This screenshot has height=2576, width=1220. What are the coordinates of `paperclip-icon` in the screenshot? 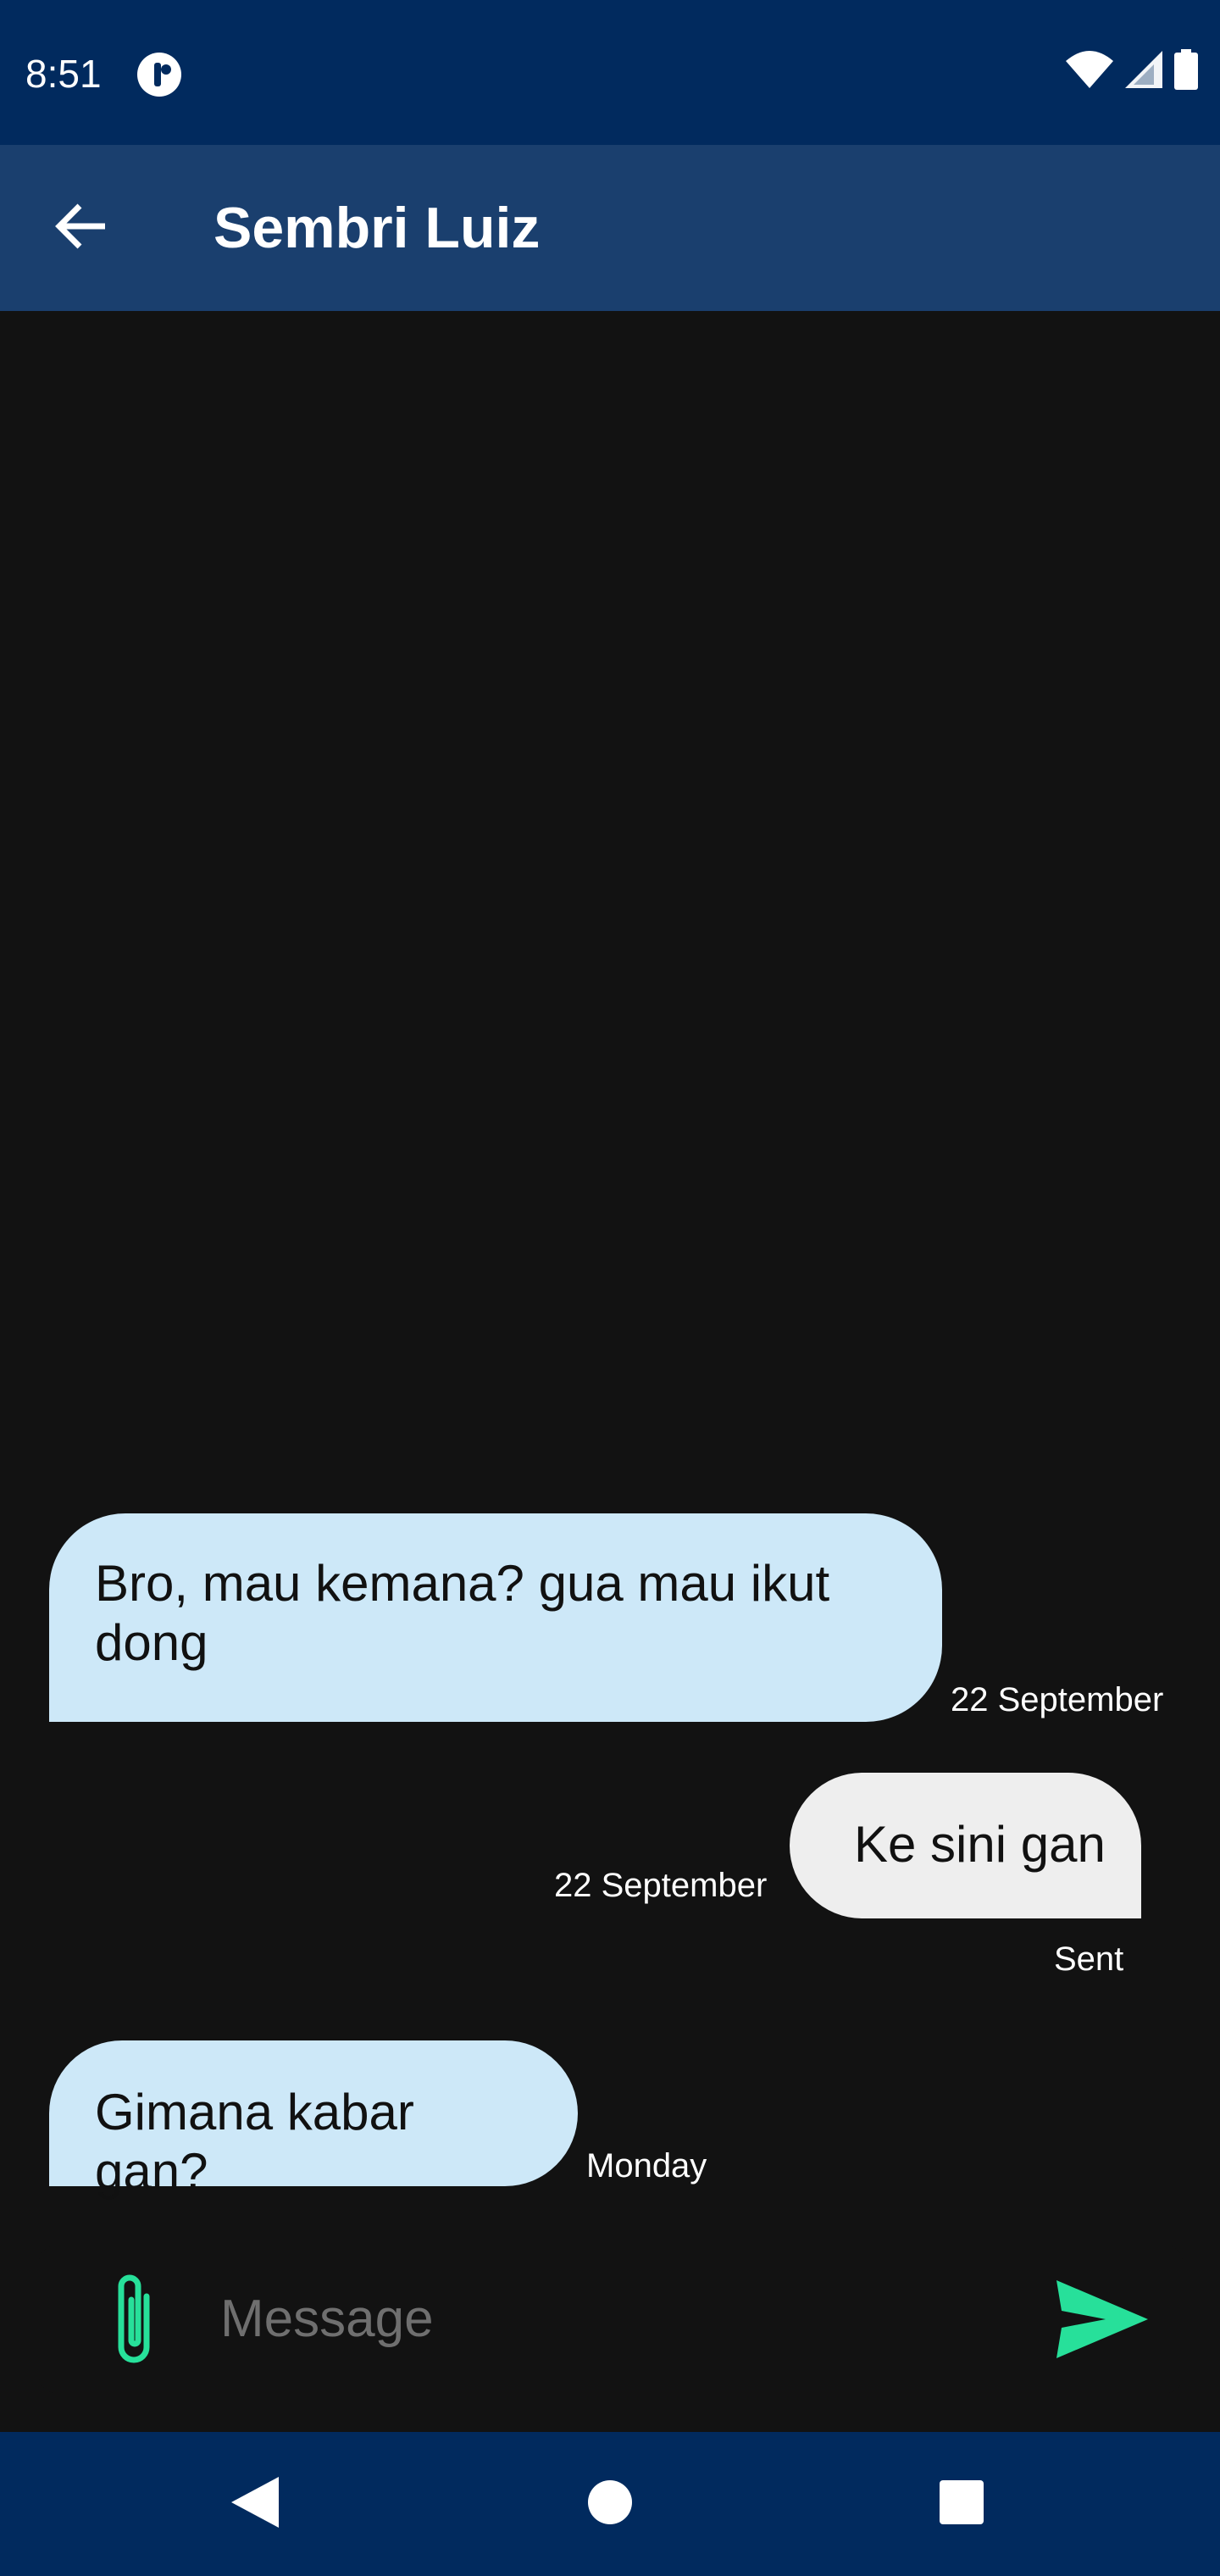 It's located at (134, 2320).